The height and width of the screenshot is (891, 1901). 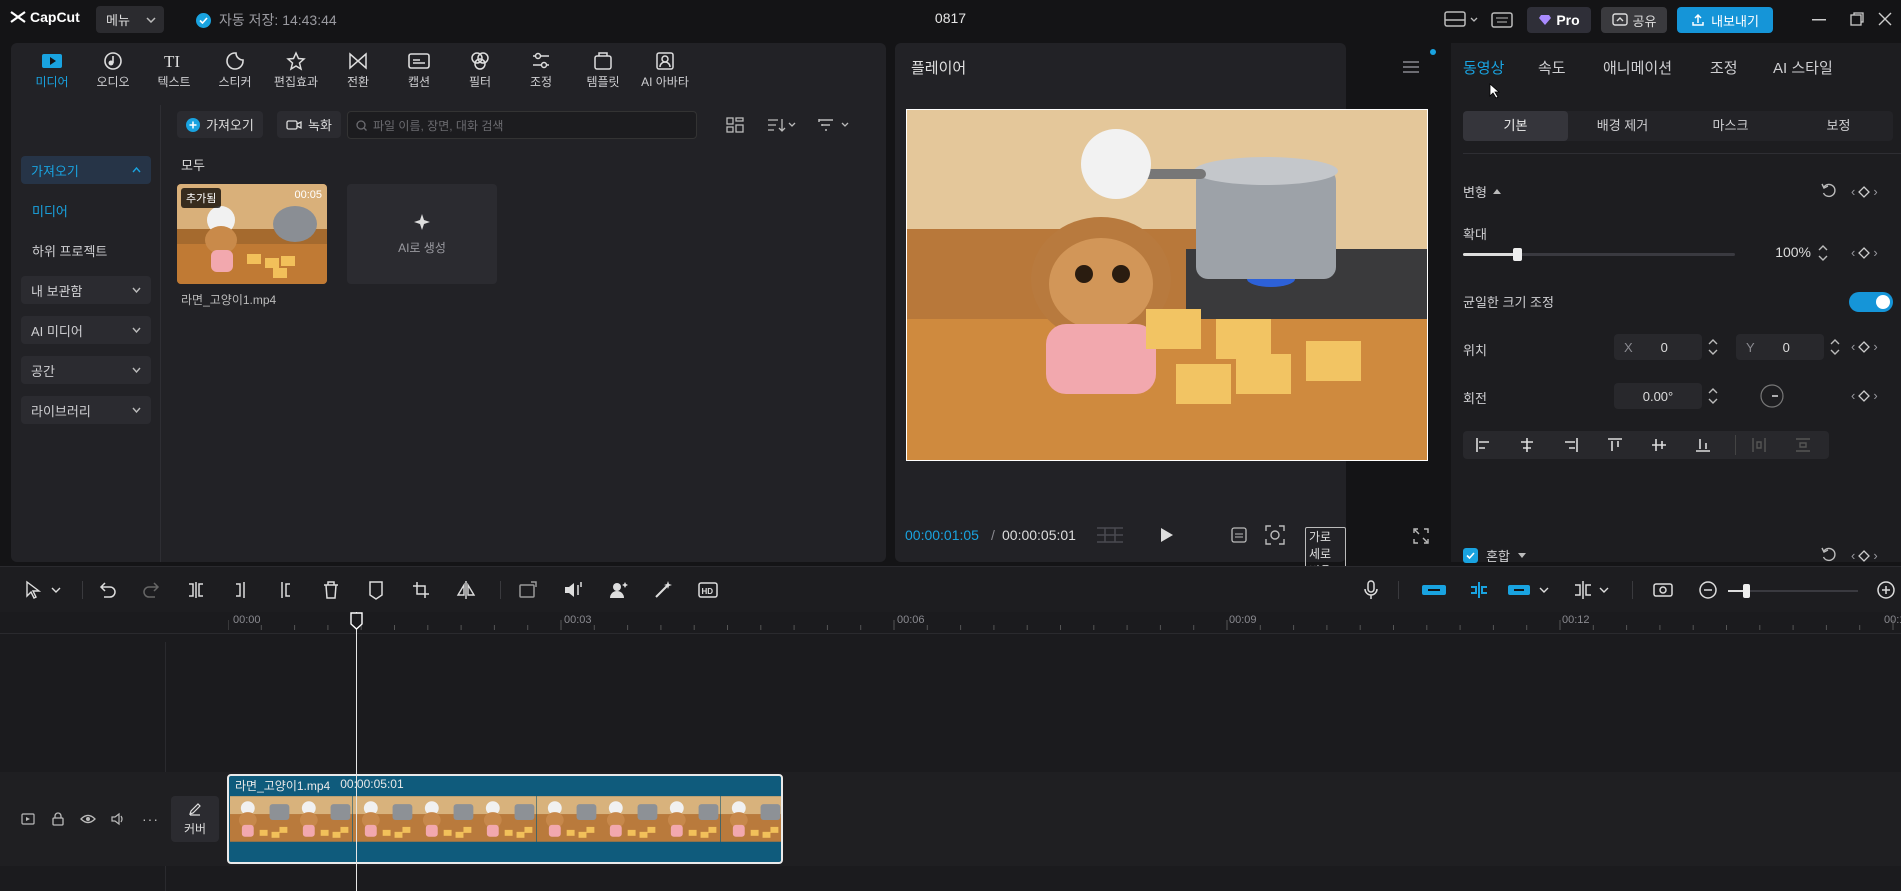 I want to click on import-button: 가져오기, so click(x=220, y=124).